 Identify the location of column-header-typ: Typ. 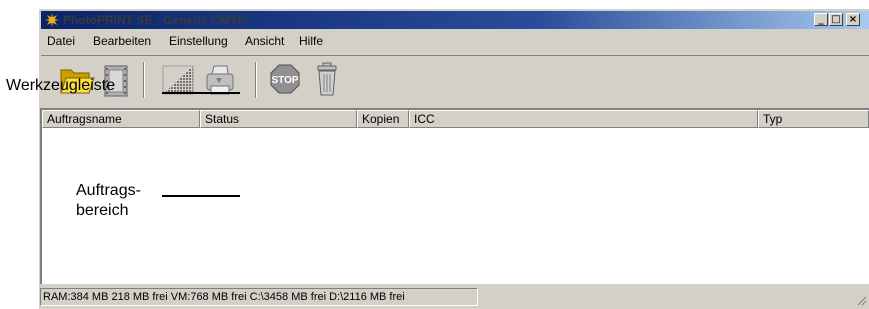
(813, 119).